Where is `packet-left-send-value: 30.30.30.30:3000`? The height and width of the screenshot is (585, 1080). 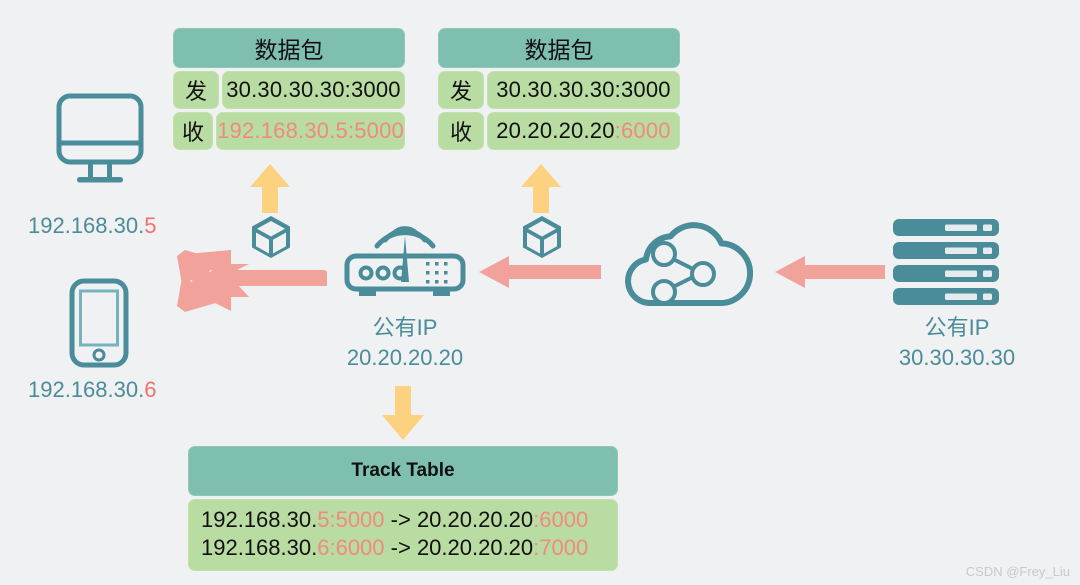 packet-left-send-value: 30.30.30.30:3000 is located at coordinates (313, 90).